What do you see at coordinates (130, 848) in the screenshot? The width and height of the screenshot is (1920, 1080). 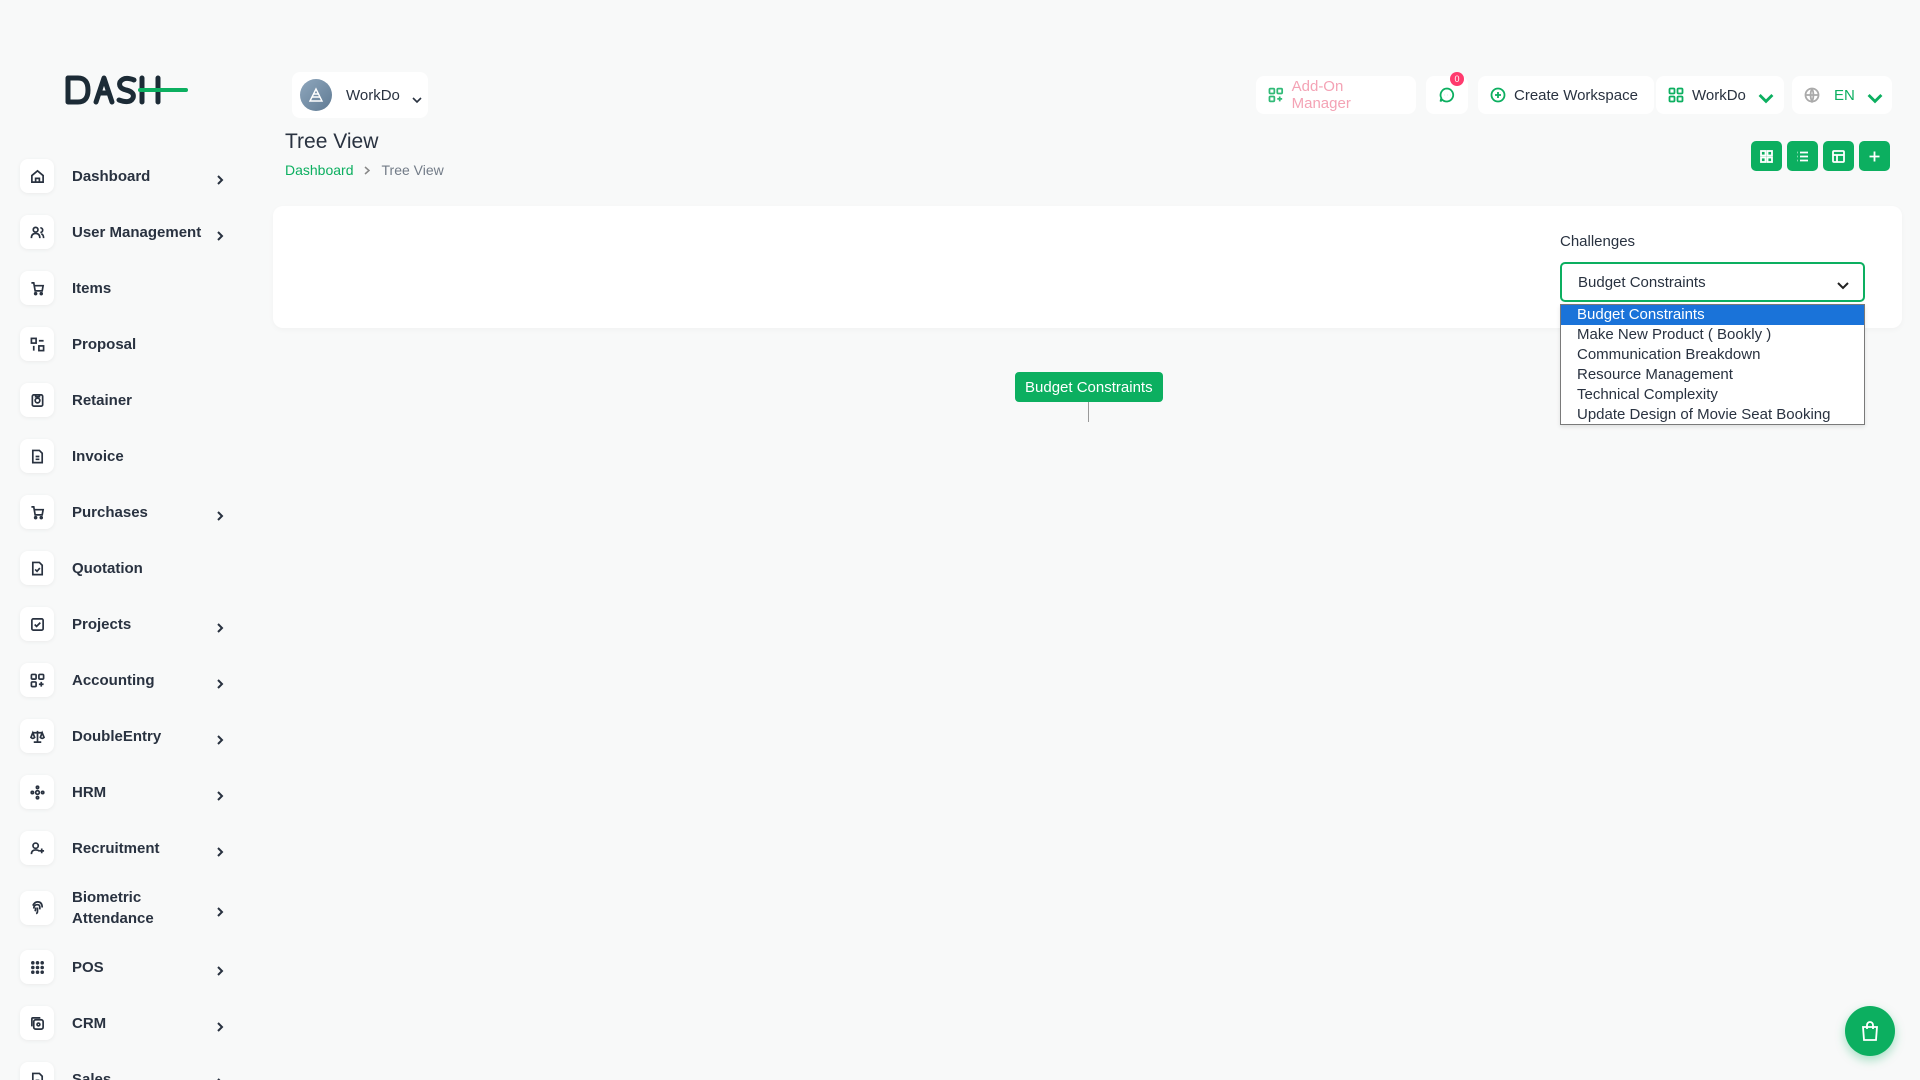 I see `sidebar-item-recruitment: Recruitment` at bounding box center [130, 848].